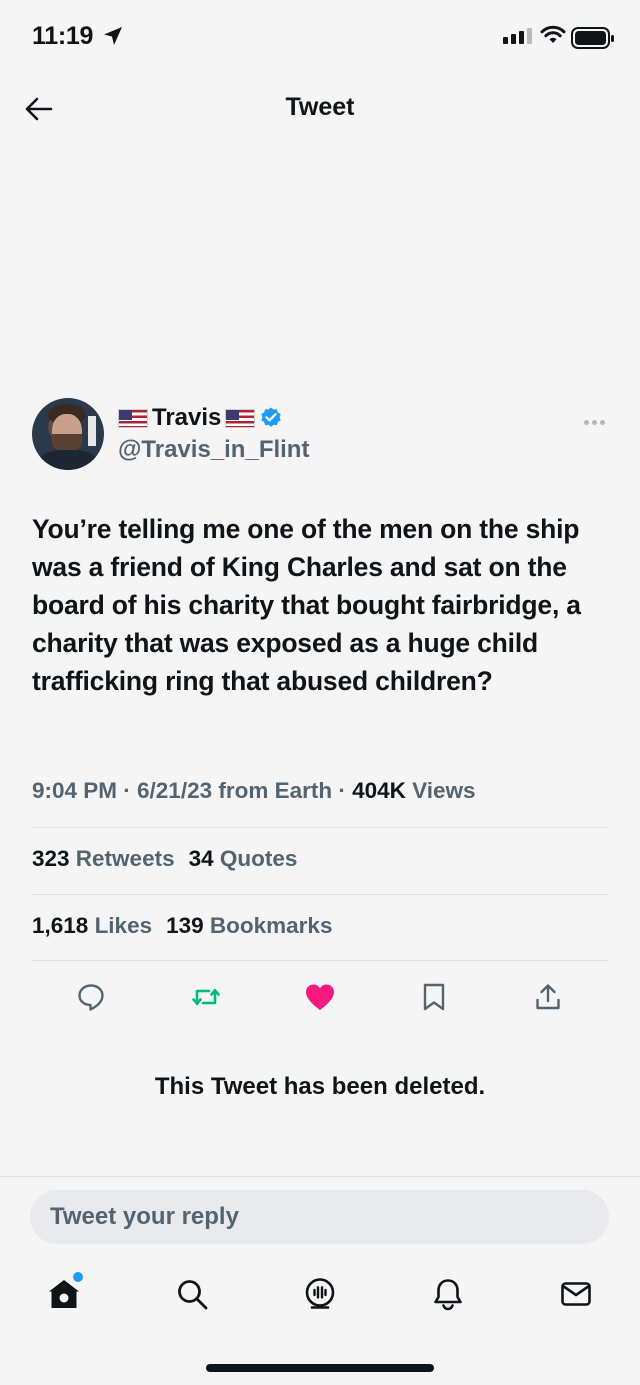 Image resolution: width=640 pixels, height=1385 pixels. I want to click on bookmark-button, so click(434, 997).